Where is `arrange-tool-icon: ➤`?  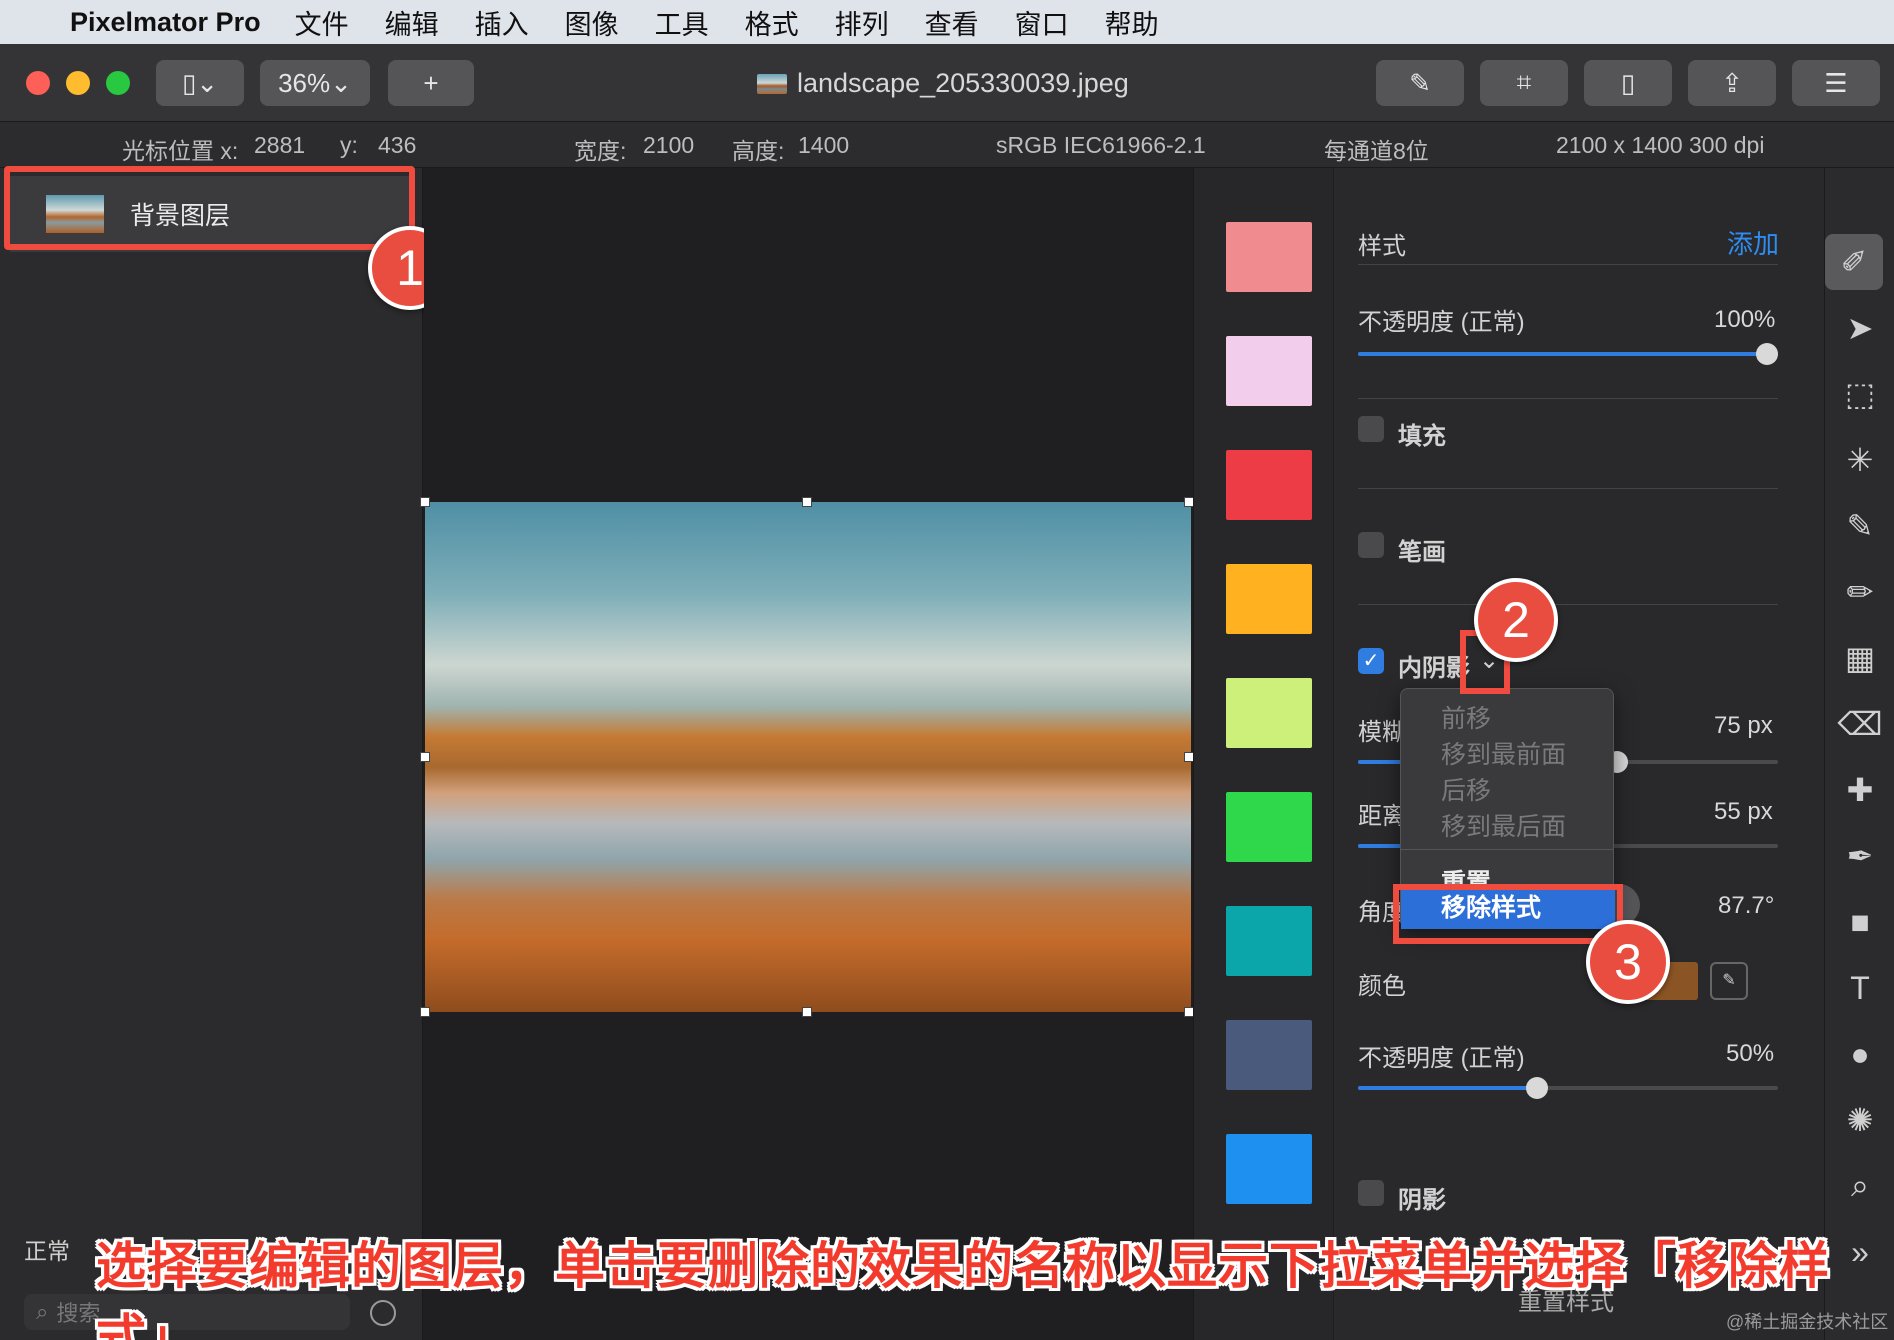
arrange-tool-icon: ➤ is located at coordinates (1859, 328).